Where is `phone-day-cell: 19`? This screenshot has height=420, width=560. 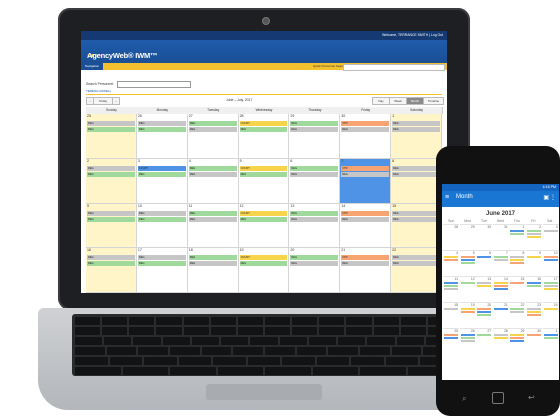 phone-day-cell: 19 is located at coordinates (467, 313).